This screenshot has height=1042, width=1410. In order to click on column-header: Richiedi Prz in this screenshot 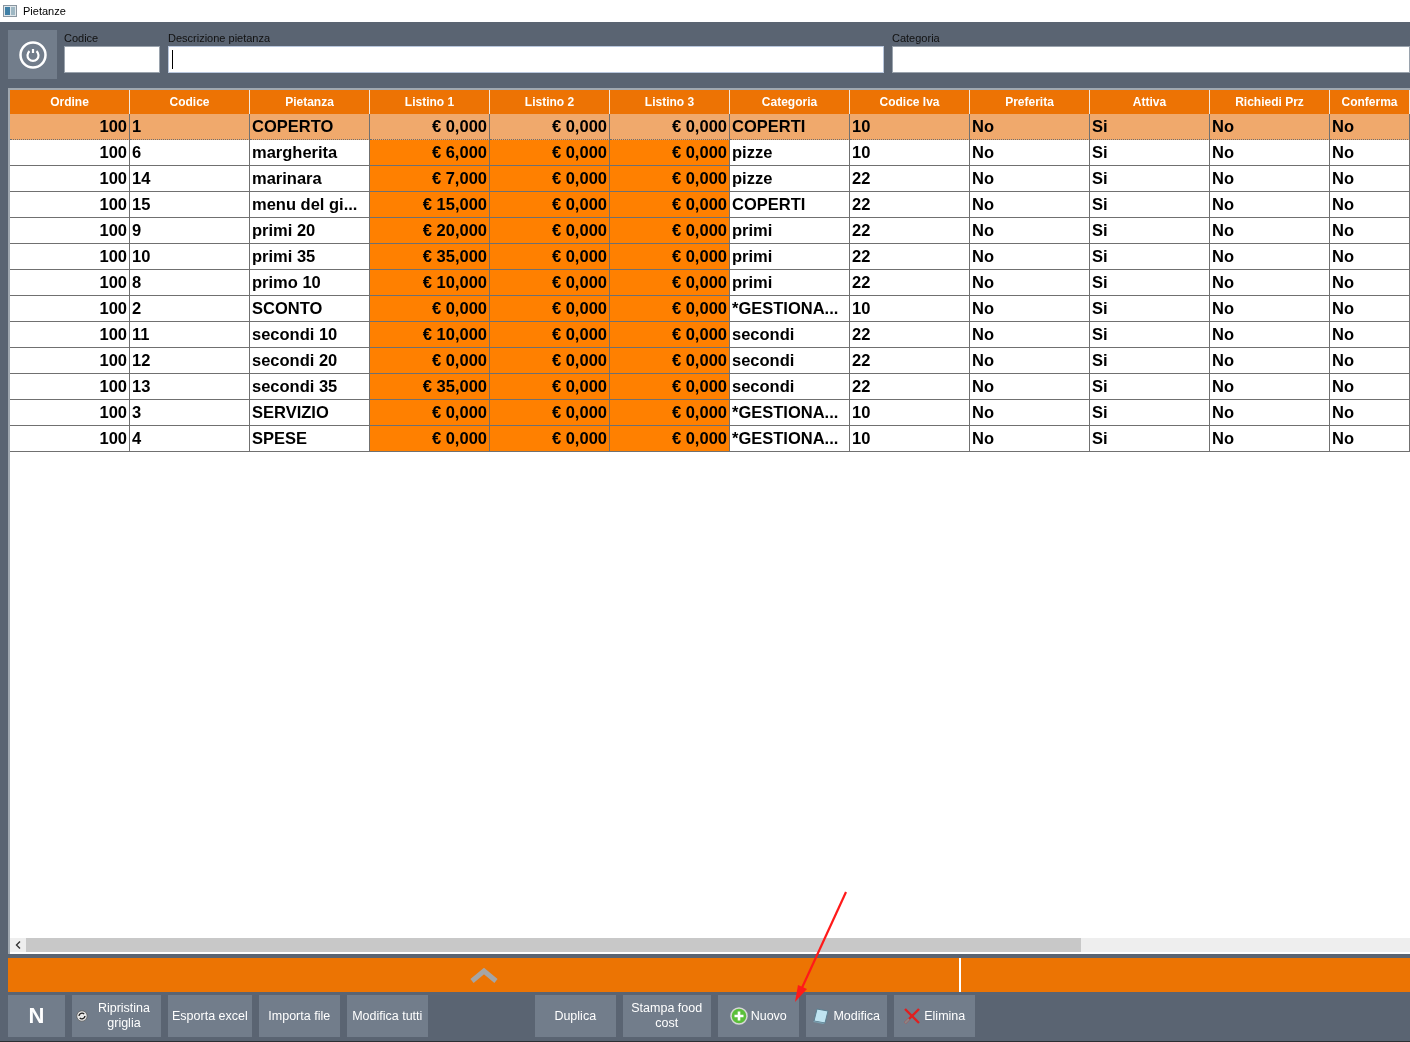, I will do `click(1270, 102)`.